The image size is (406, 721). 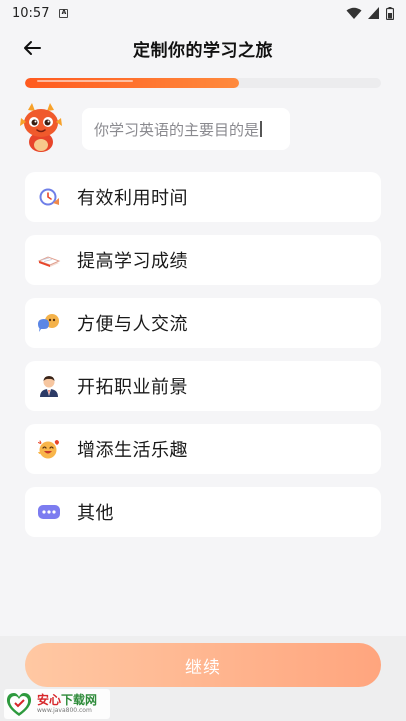 I want to click on option-item-career: 开拓职业前景, so click(x=203, y=386).